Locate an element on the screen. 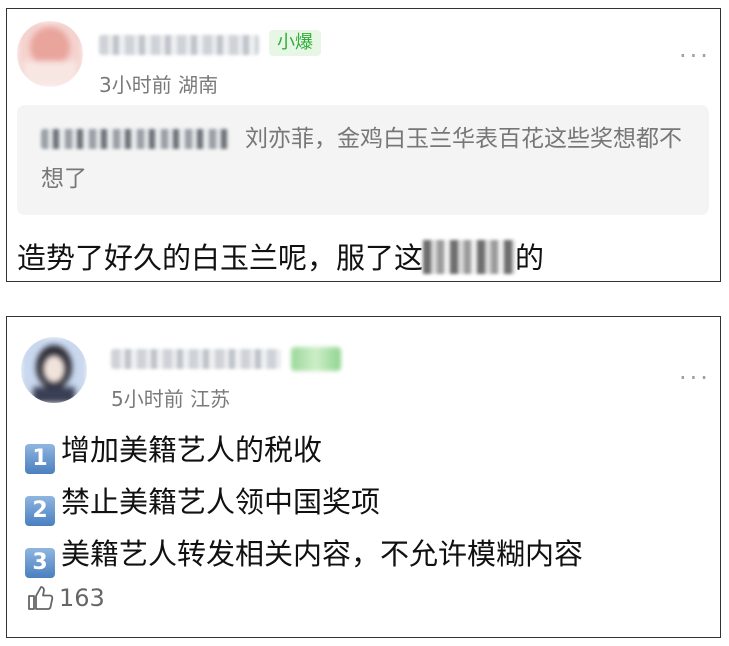 The image size is (729, 646). comment-time: 3小时前 is located at coordinates (135, 85).